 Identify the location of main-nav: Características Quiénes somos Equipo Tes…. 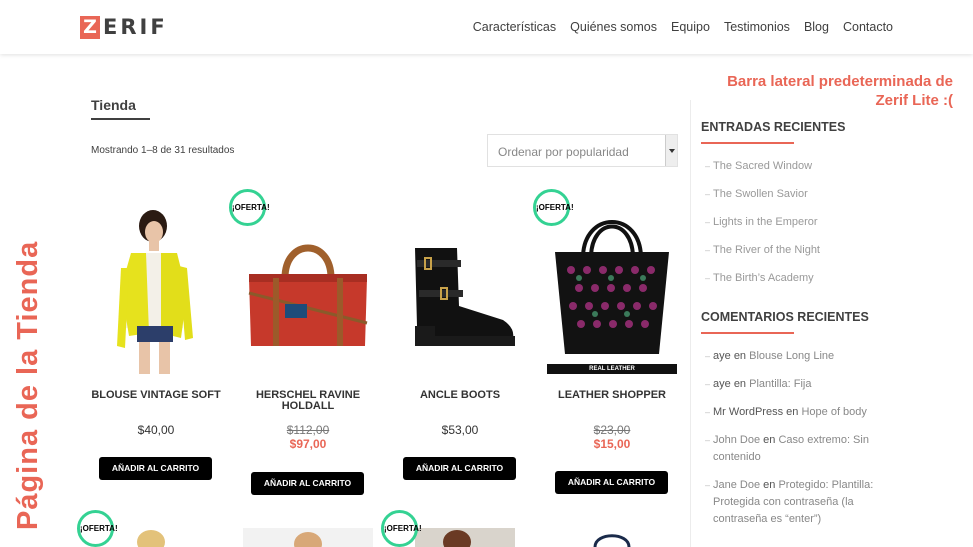
(676, 27).